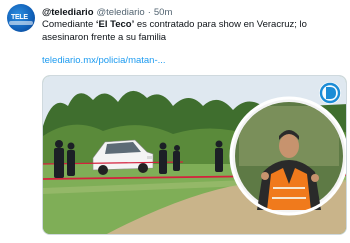  I want to click on telediario-logo-icon: TELE, so click(19, 17).